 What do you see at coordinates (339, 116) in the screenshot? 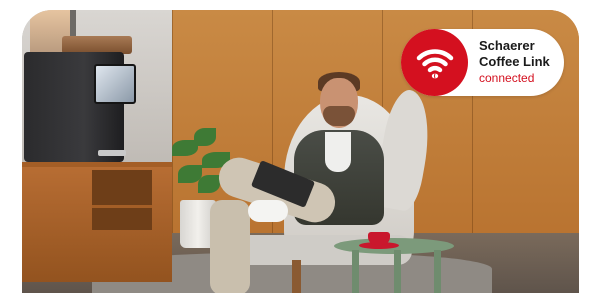
I see `man-beard` at bounding box center [339, 116].